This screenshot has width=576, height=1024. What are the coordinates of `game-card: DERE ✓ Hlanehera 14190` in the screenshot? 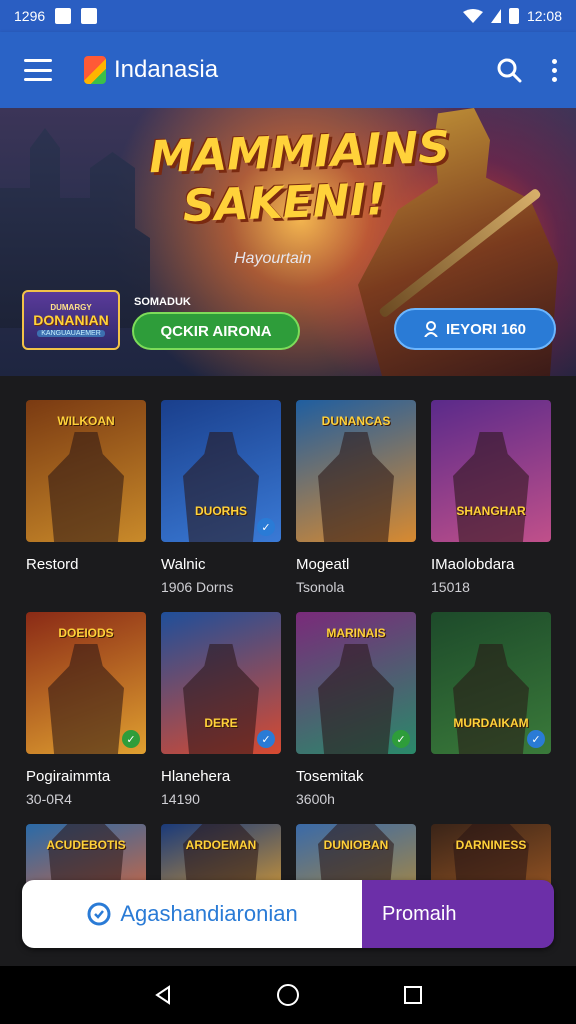 It's located at (221, 718).